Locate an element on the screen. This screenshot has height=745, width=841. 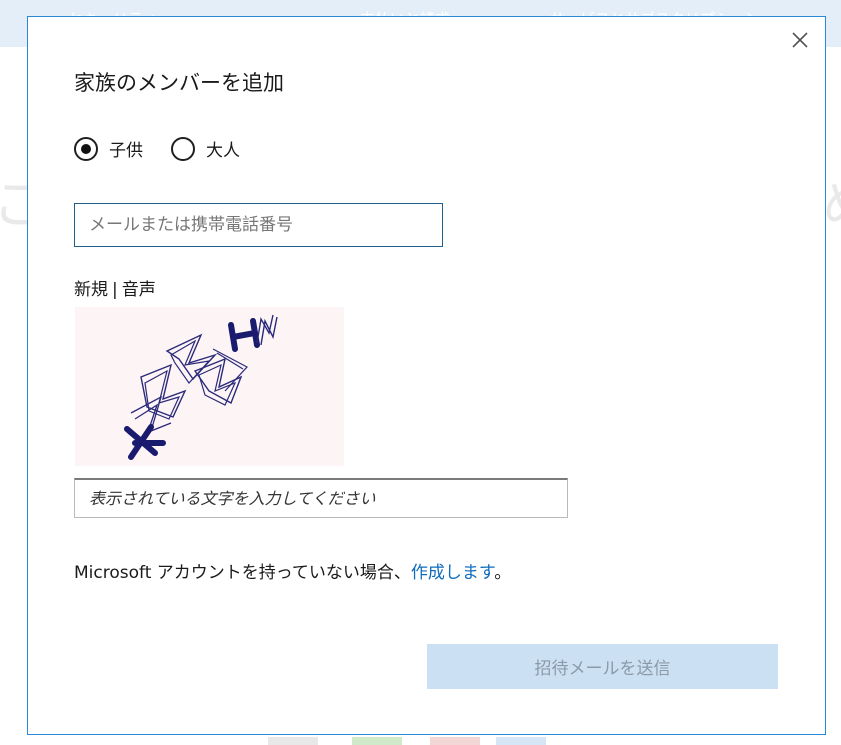
captcha-new-link: 新規 is located at coordinates (91, 290).